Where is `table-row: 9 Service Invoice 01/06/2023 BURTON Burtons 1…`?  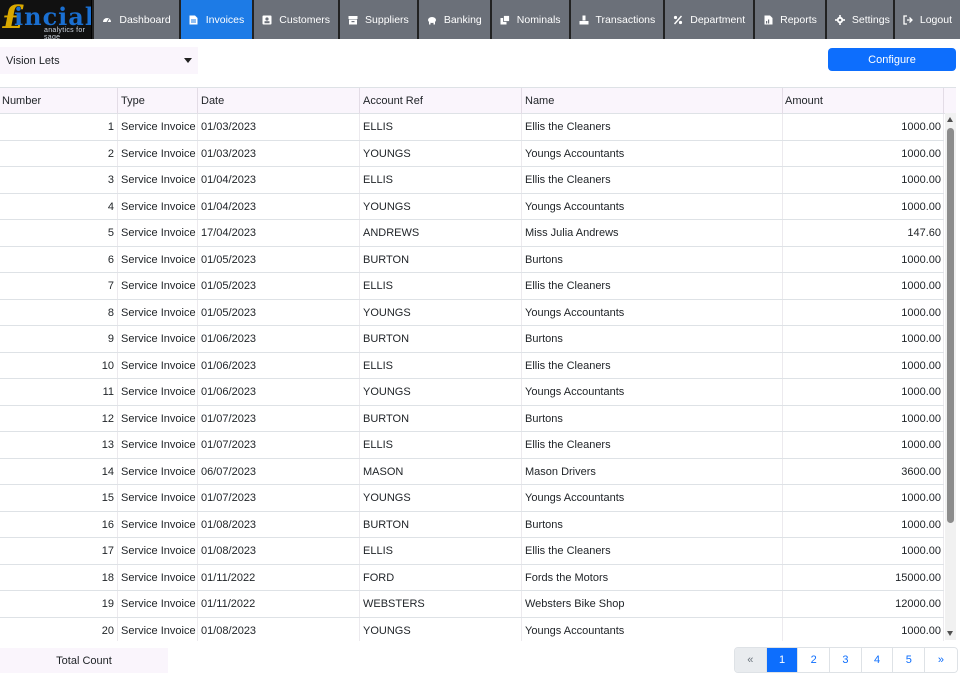
table-row: 9 Service Invoice 01/06/2023 BURTON Burtons 1… is located at coordinates (472, 339).